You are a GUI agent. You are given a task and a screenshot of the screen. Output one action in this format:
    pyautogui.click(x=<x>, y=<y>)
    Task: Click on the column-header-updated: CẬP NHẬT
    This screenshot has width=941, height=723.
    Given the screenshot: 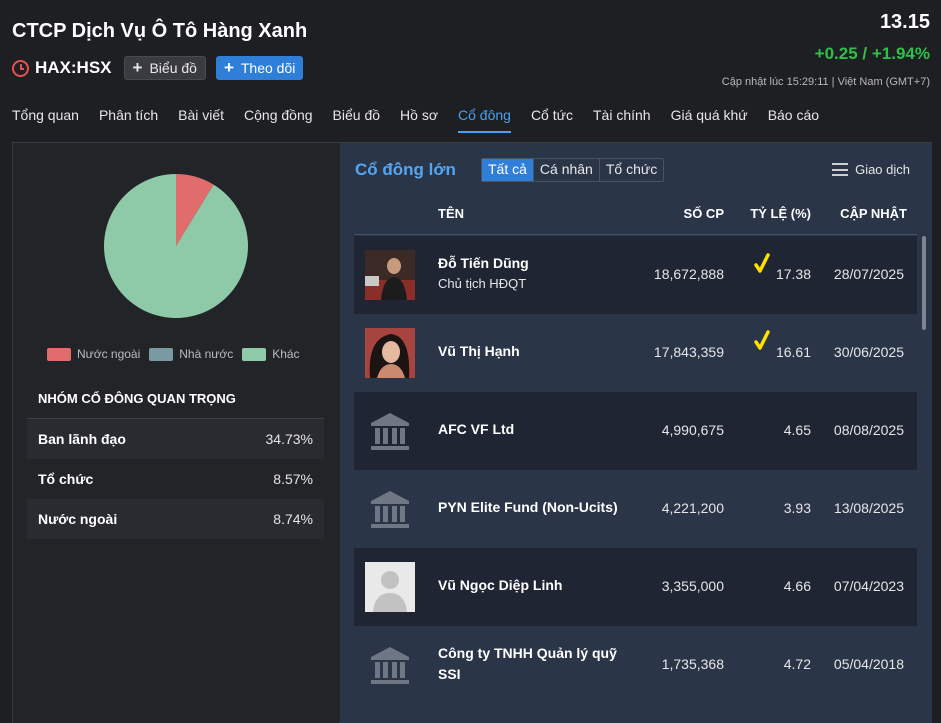 What is the action you would take?
    pyautogui.click(x=873, y=213)
    